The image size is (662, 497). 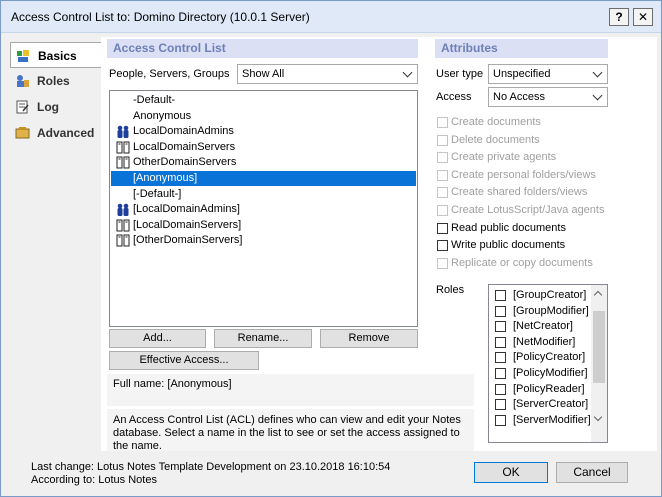 I want to click on ok-button: OK, so click(x=511, y=472).